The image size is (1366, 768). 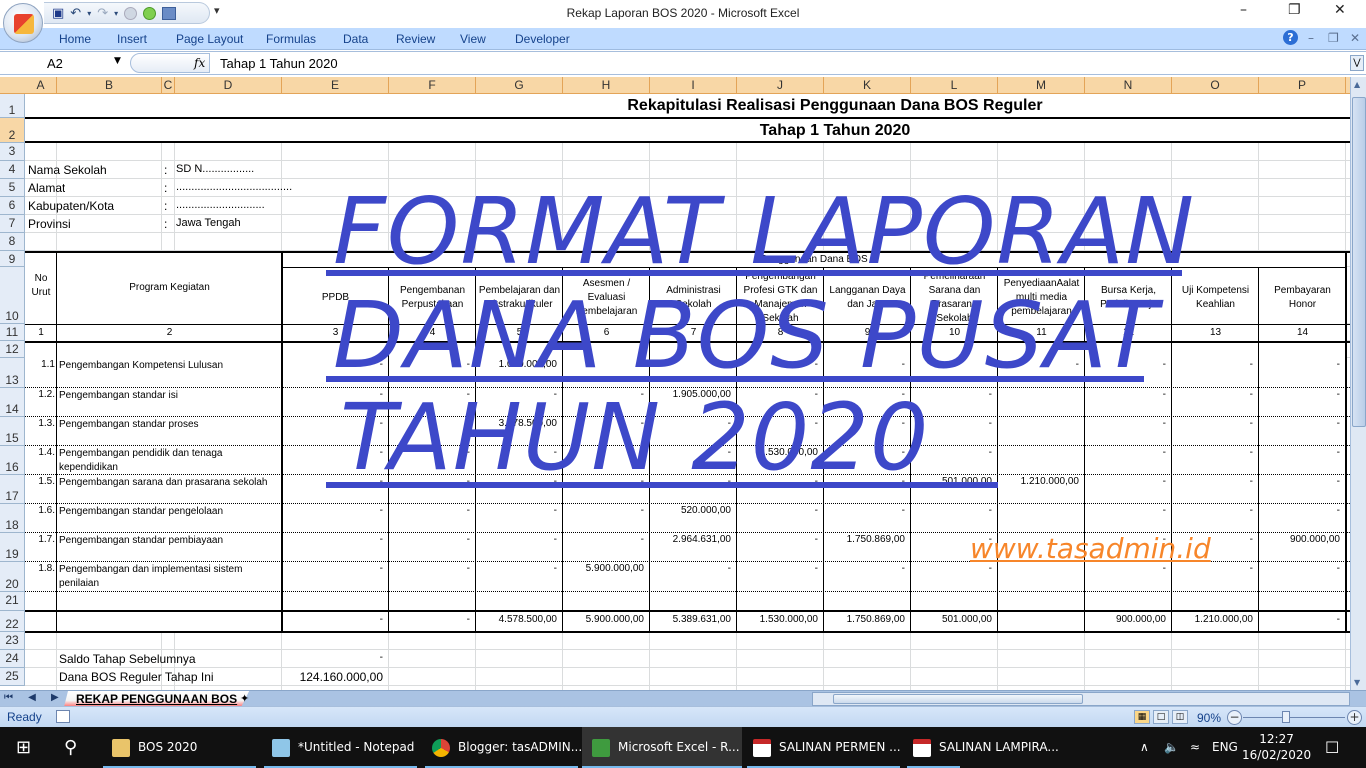 What do you see at coordinates (291, 39) in the screenshot?
I see `tab-formulas: Formulas` at bounding box center [291, 39].